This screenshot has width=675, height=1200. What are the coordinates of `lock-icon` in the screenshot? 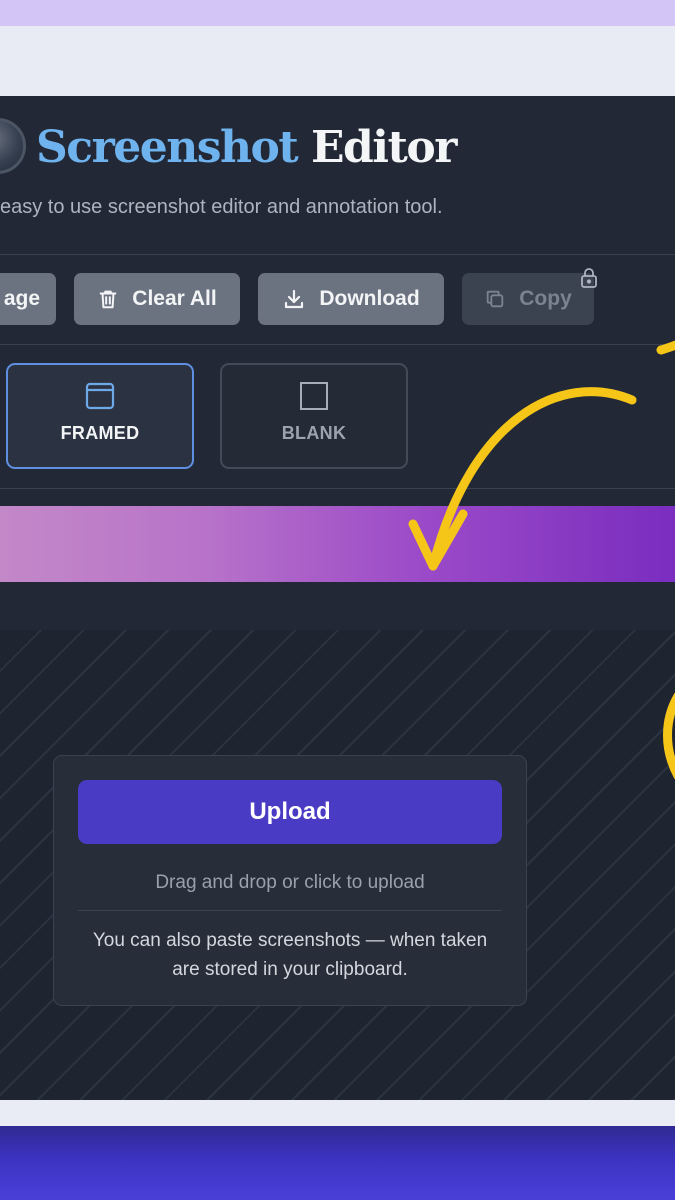 It's located at (589, 278).